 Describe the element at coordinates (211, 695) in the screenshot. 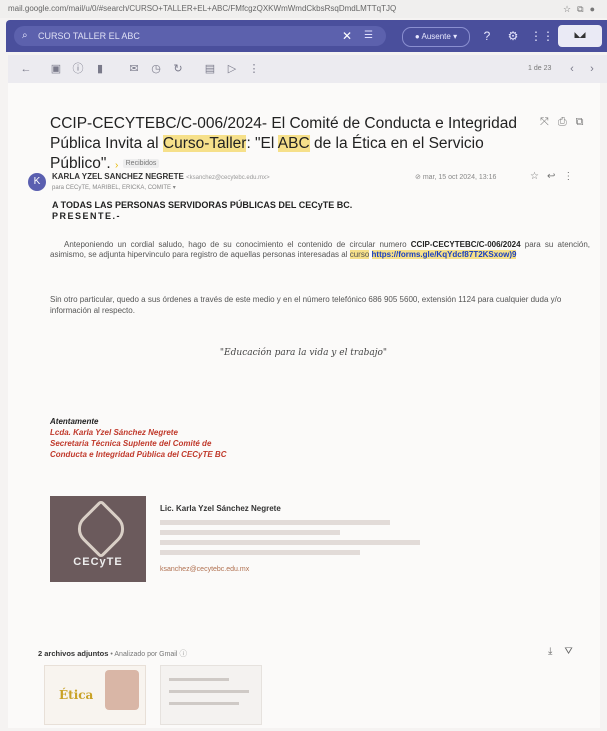

I see `attachment-thumbnail` at that location.